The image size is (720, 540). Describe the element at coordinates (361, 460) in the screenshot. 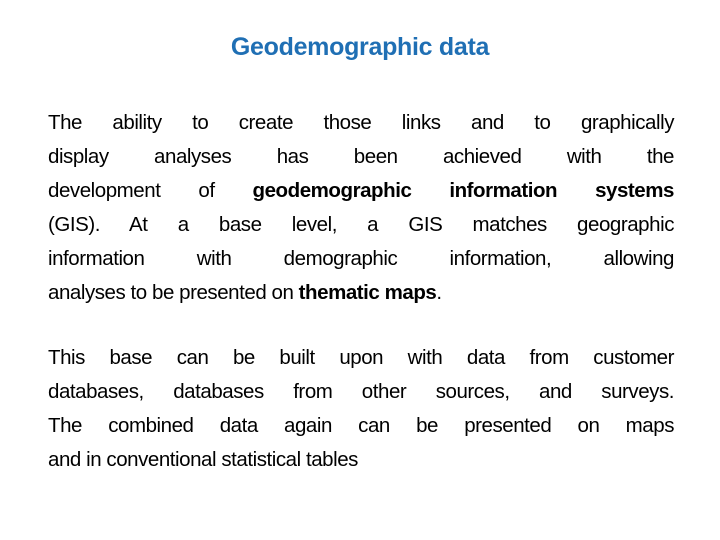

I see `text-line: and in conventional statistical tables` at that location.